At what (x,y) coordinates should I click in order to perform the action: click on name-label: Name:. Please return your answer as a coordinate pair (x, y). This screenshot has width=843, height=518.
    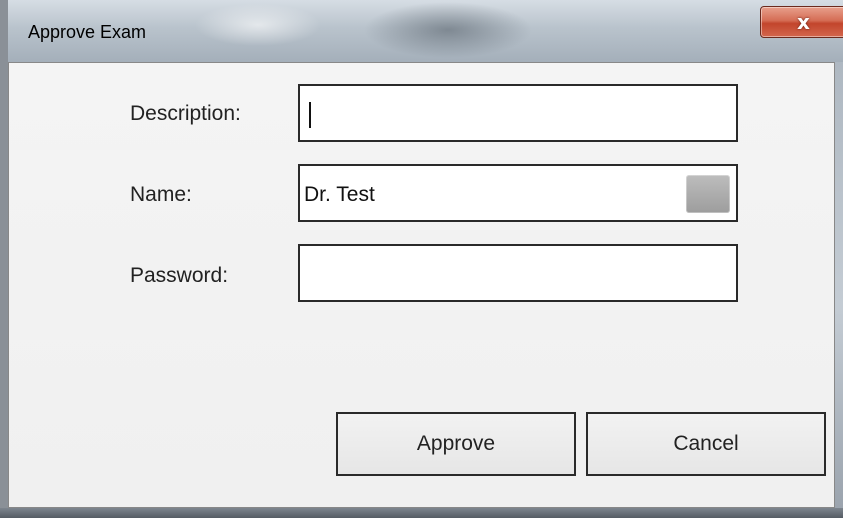
    Looking at the image, I should click on (161, 194).